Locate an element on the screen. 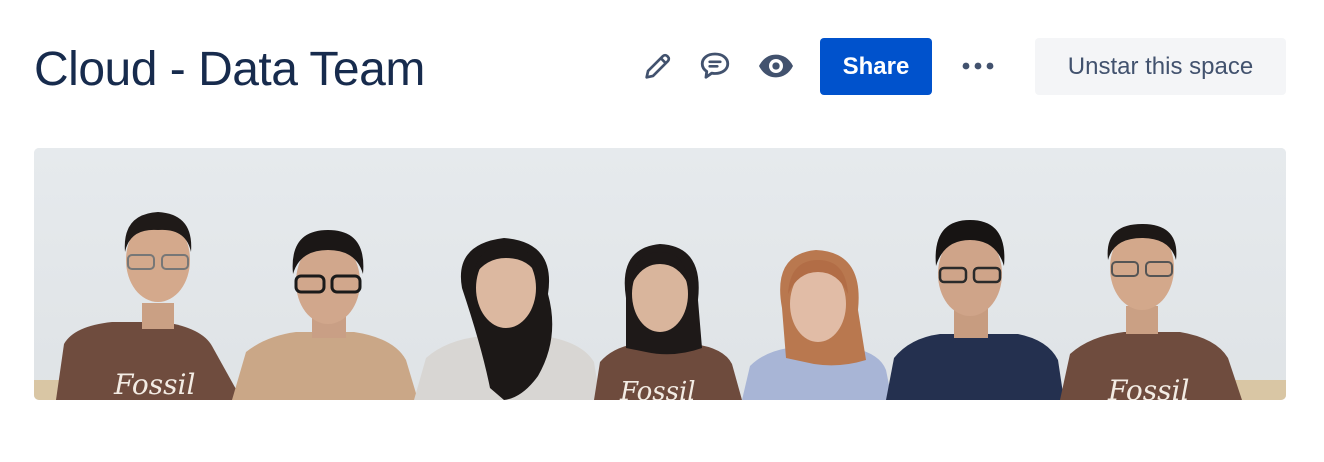 The width and height of the screenshot is (1324, 462). pencil-icon is located at coordinates (658, 66).